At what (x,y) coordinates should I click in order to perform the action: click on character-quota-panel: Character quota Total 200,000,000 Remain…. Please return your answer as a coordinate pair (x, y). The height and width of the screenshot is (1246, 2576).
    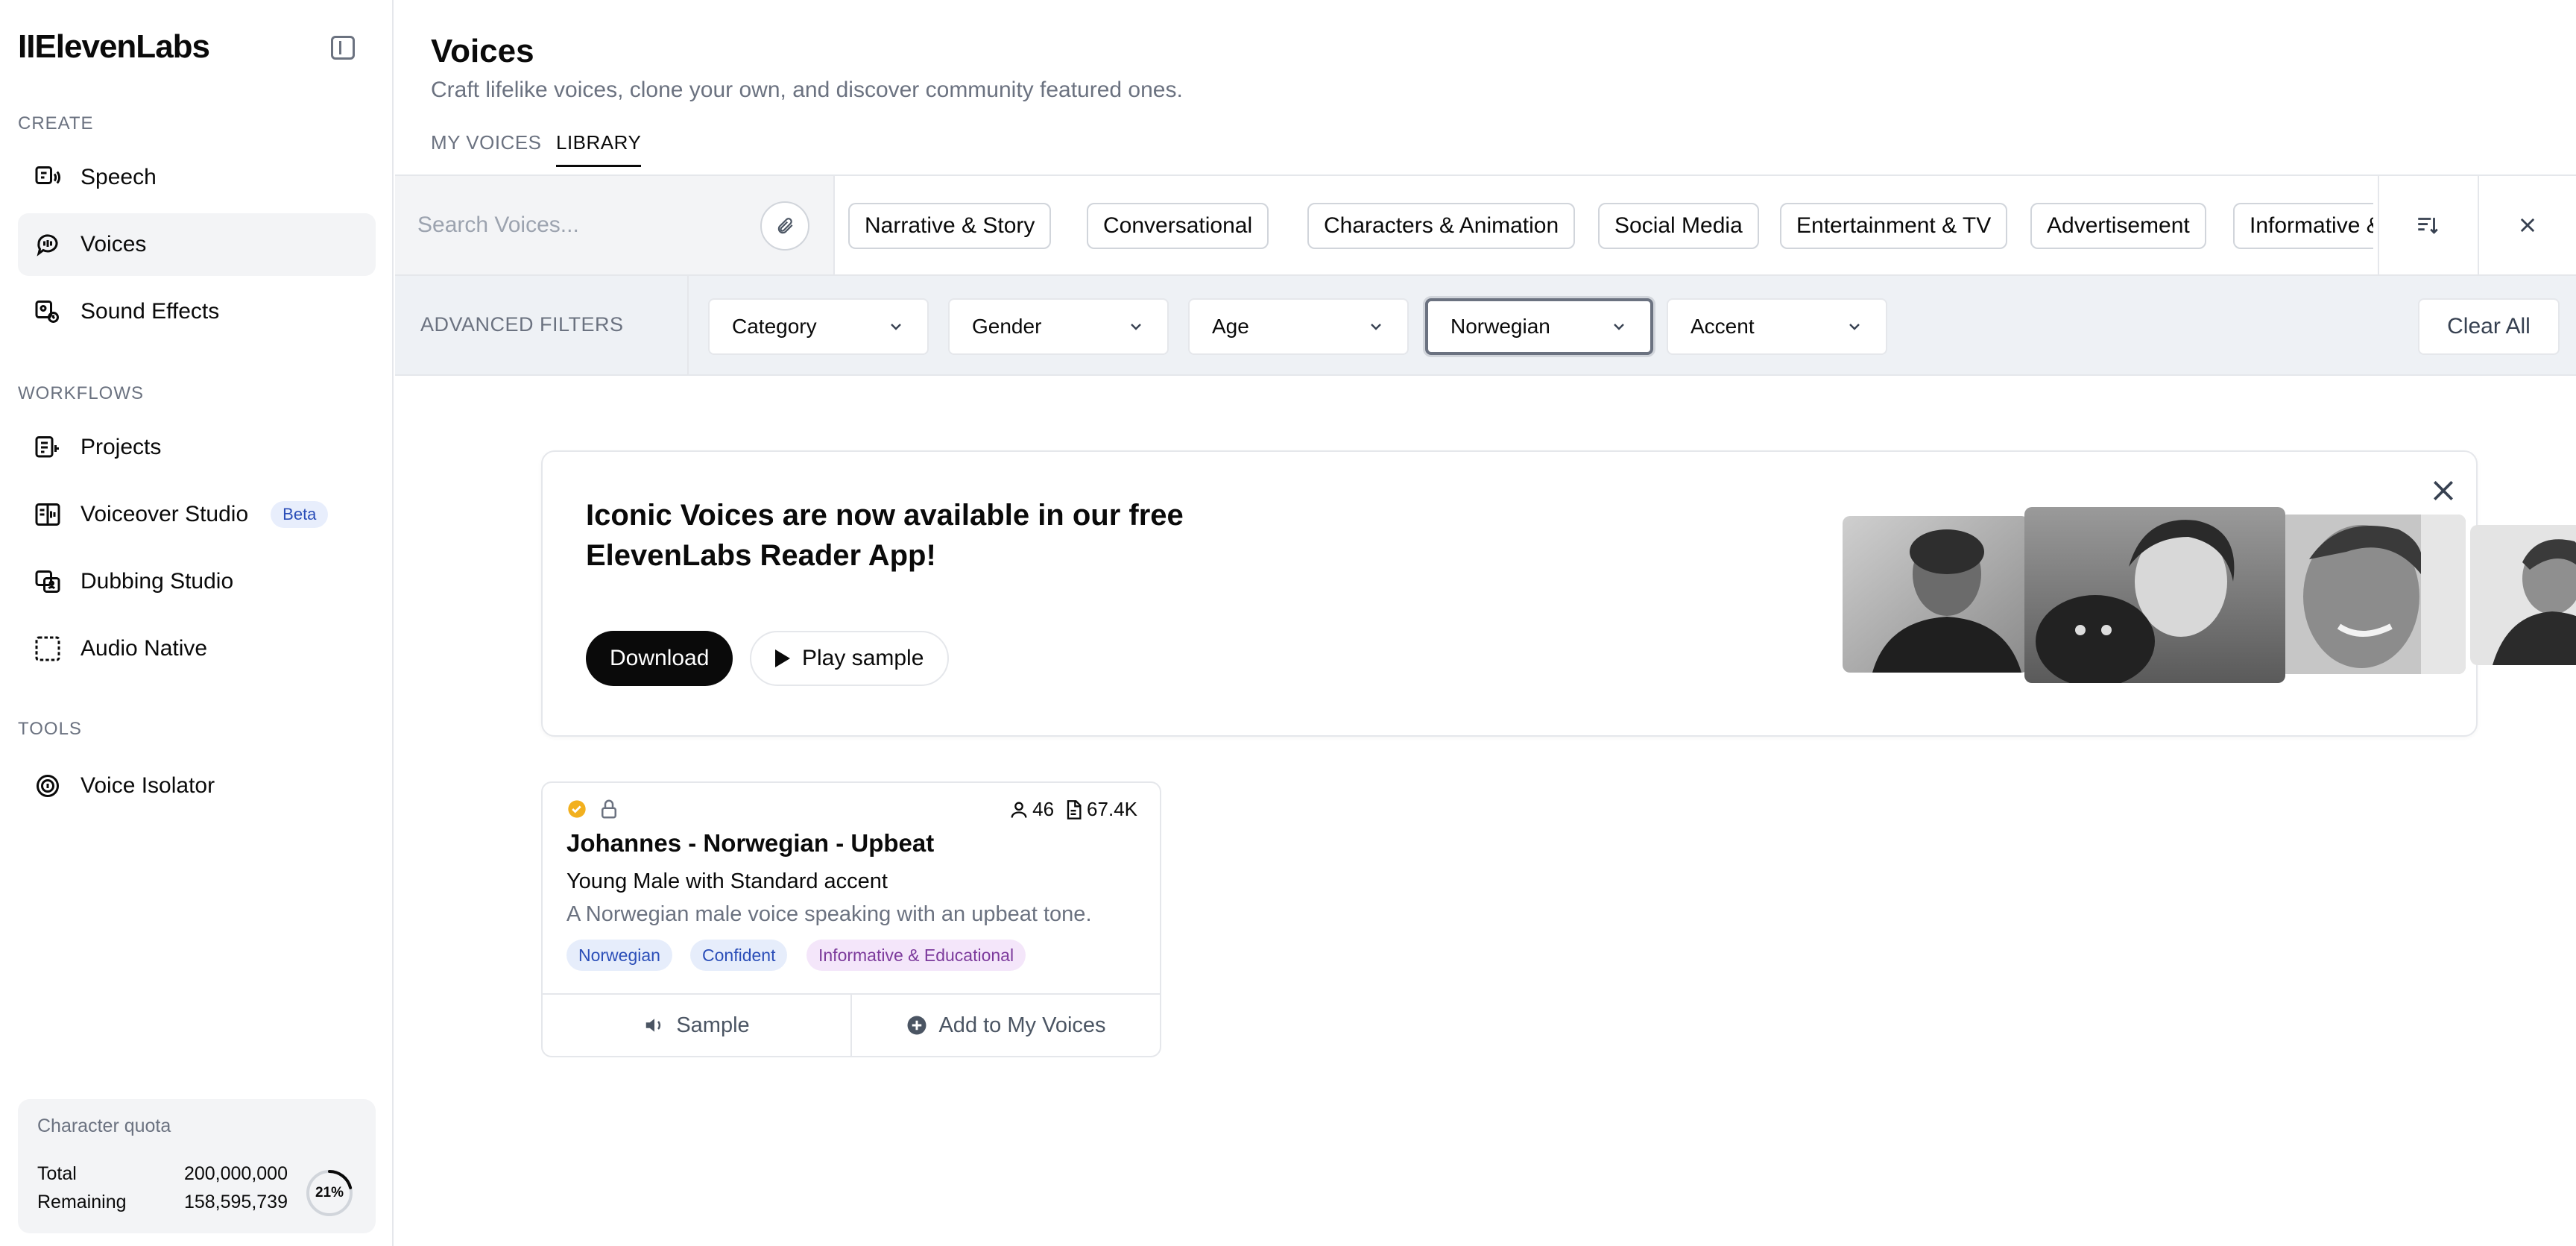
    Looking at the image, I should click on (197, 1166).